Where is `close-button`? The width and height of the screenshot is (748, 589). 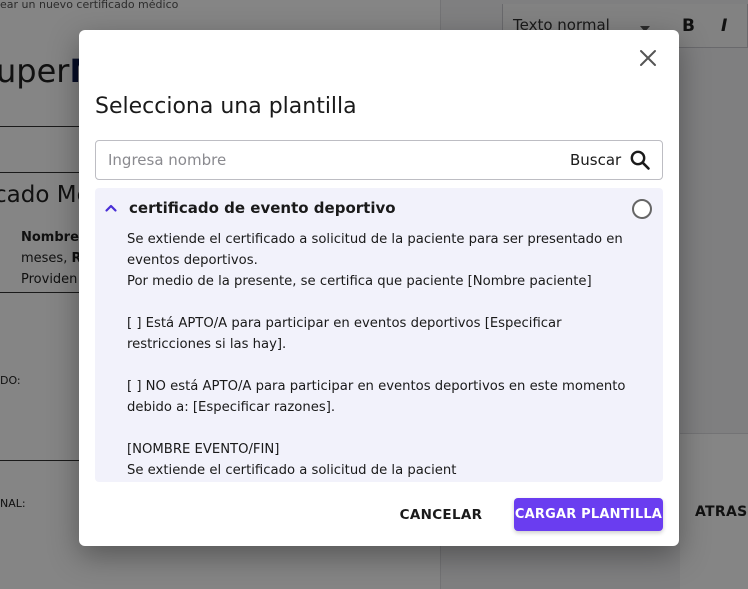
close-button is located at coordinates (648, 58).